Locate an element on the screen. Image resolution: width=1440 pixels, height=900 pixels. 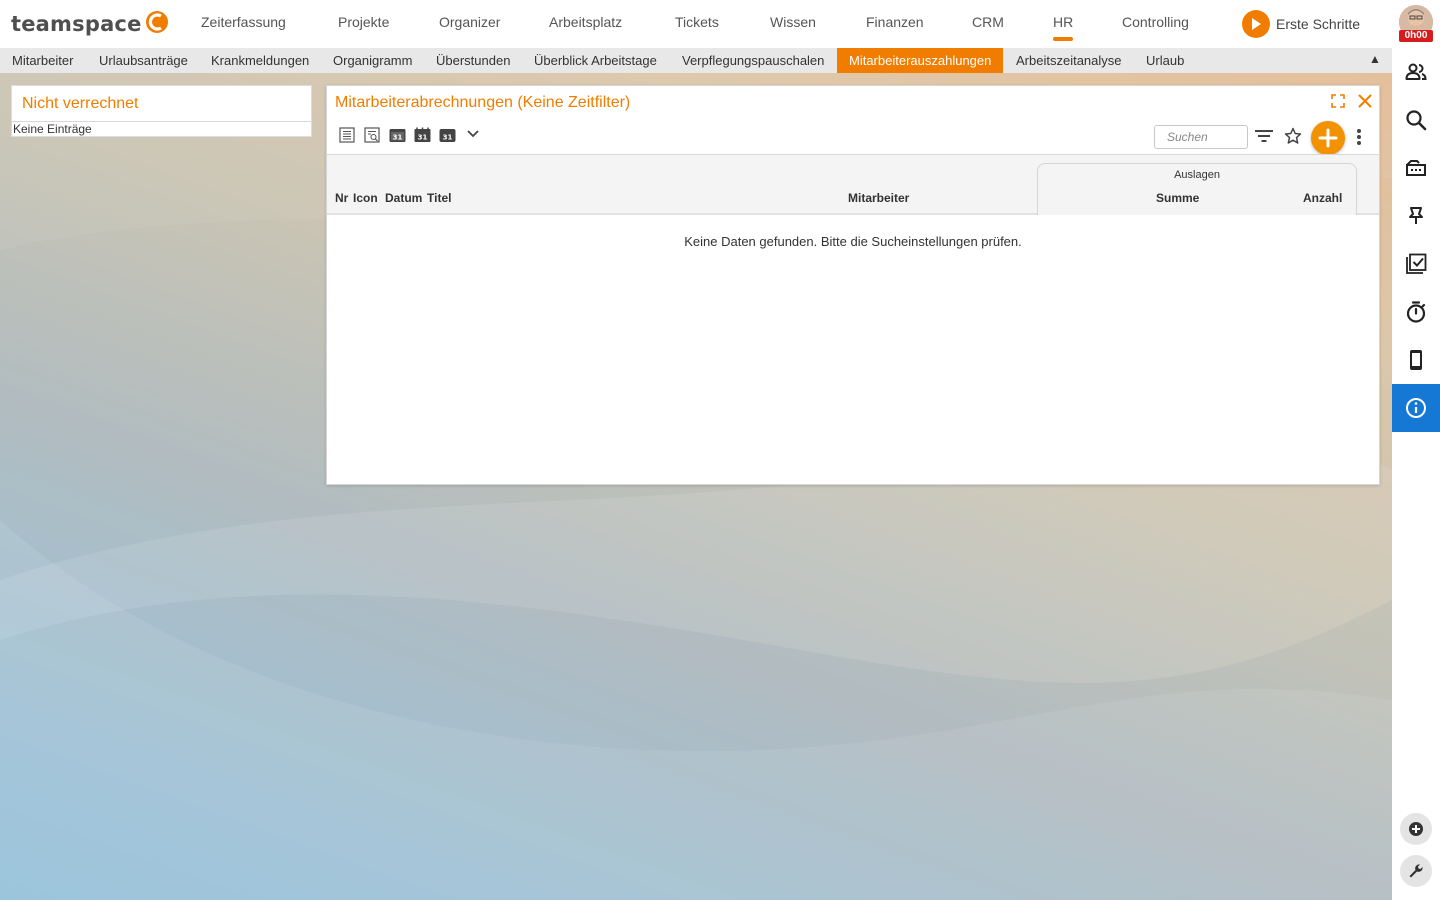
nav-organizer: Organizer is located at coordinates (469, 22).